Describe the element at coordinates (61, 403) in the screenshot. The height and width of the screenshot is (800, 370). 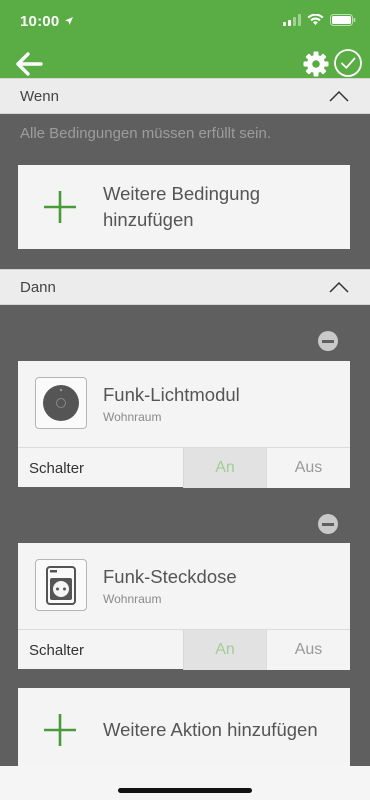
I see `light-module-icon` at that location.